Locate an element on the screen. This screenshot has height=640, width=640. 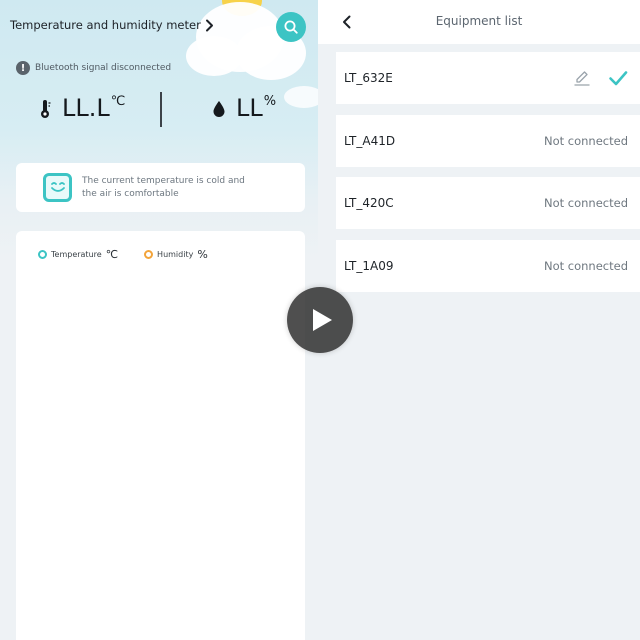
legend-unit: % is located at coordinates (202, 254).